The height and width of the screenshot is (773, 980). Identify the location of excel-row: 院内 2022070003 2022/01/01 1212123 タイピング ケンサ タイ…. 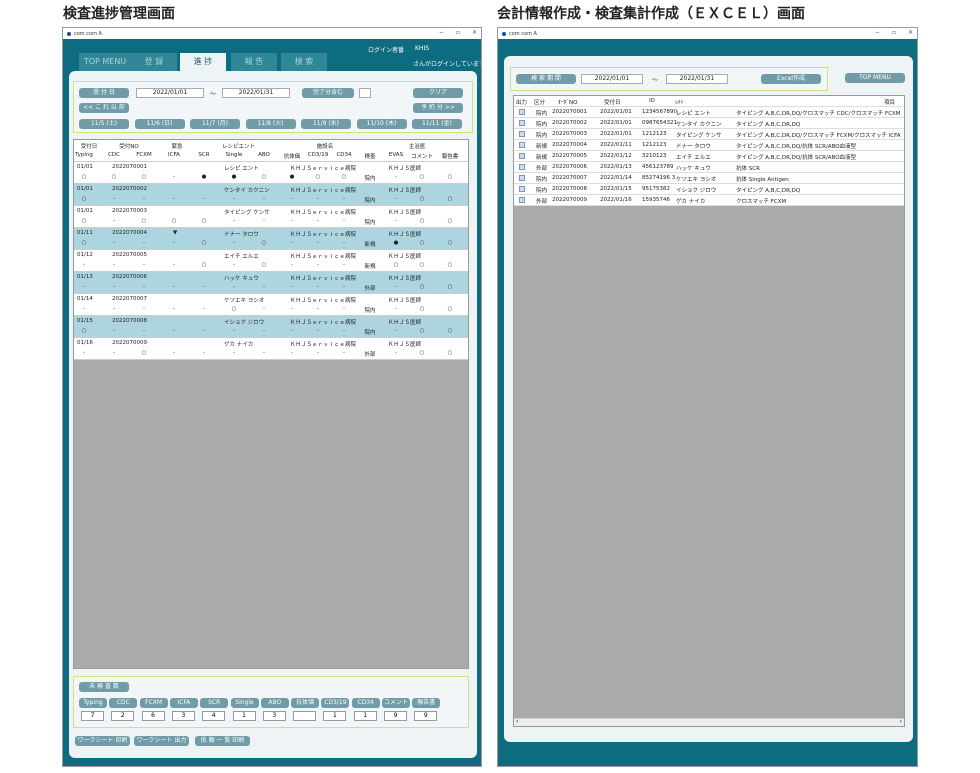
(709, 134).